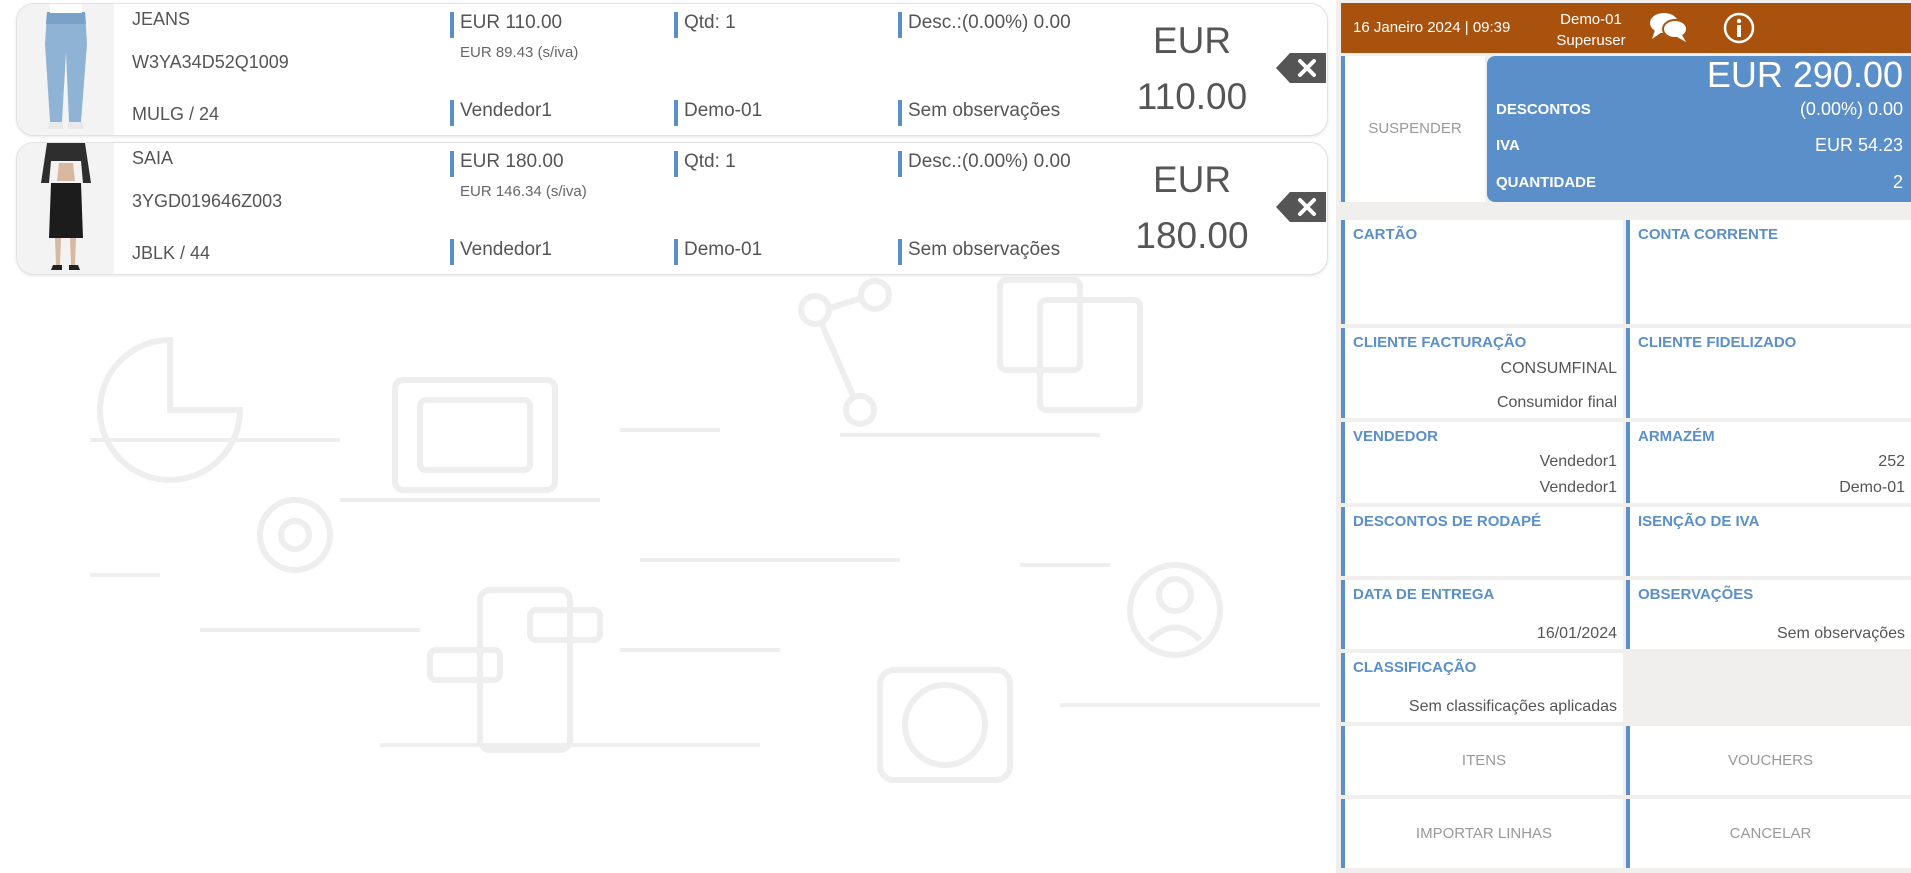 The image size is (1911, 873). Describe the element at coordinates (1482, 833) in the screenshot. I see `import-lines-button: IMPORTAR LINHAS` at that location.